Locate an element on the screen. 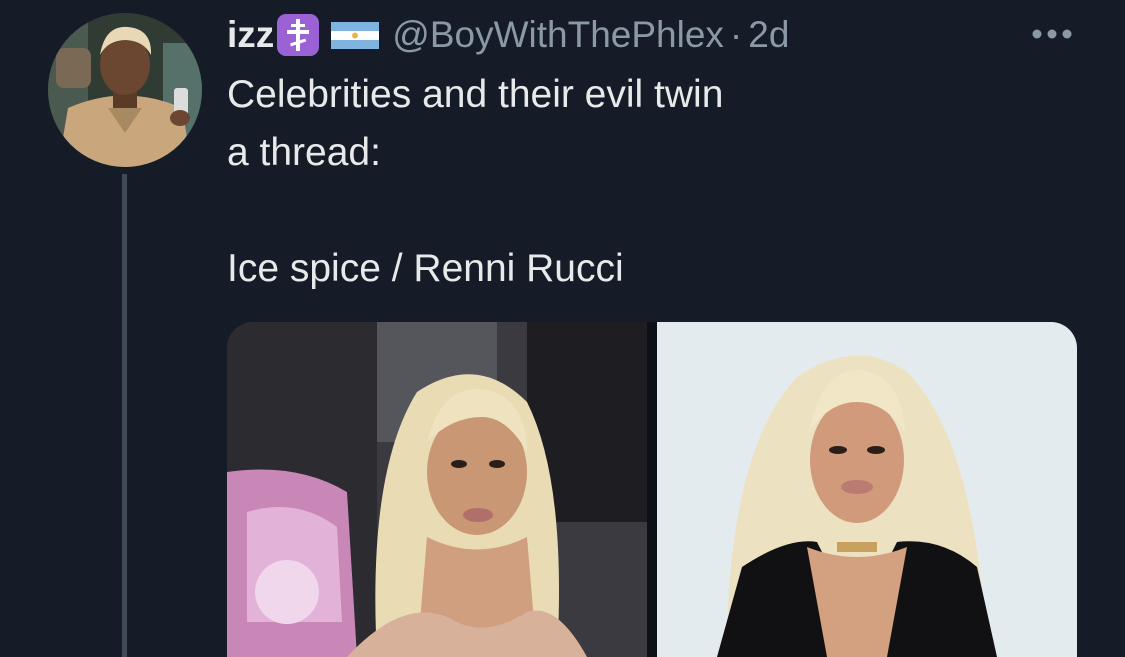 The width and height of the screenshot is (1125, 657). tweet-text-line is located at coordinates (475, 211).